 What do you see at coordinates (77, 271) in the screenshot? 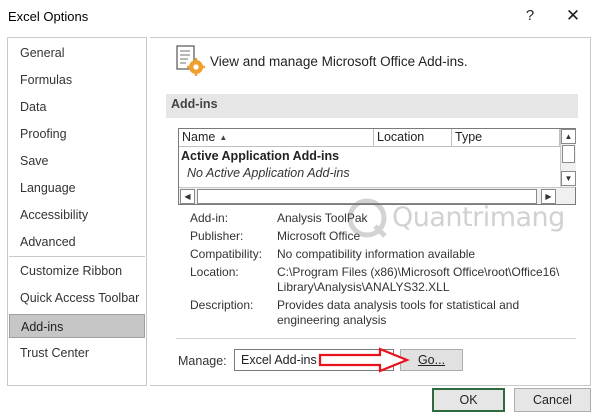
I see `sidebar-item-customize-ribbon: Customize Ribbon` at bounding box center [77, 271].